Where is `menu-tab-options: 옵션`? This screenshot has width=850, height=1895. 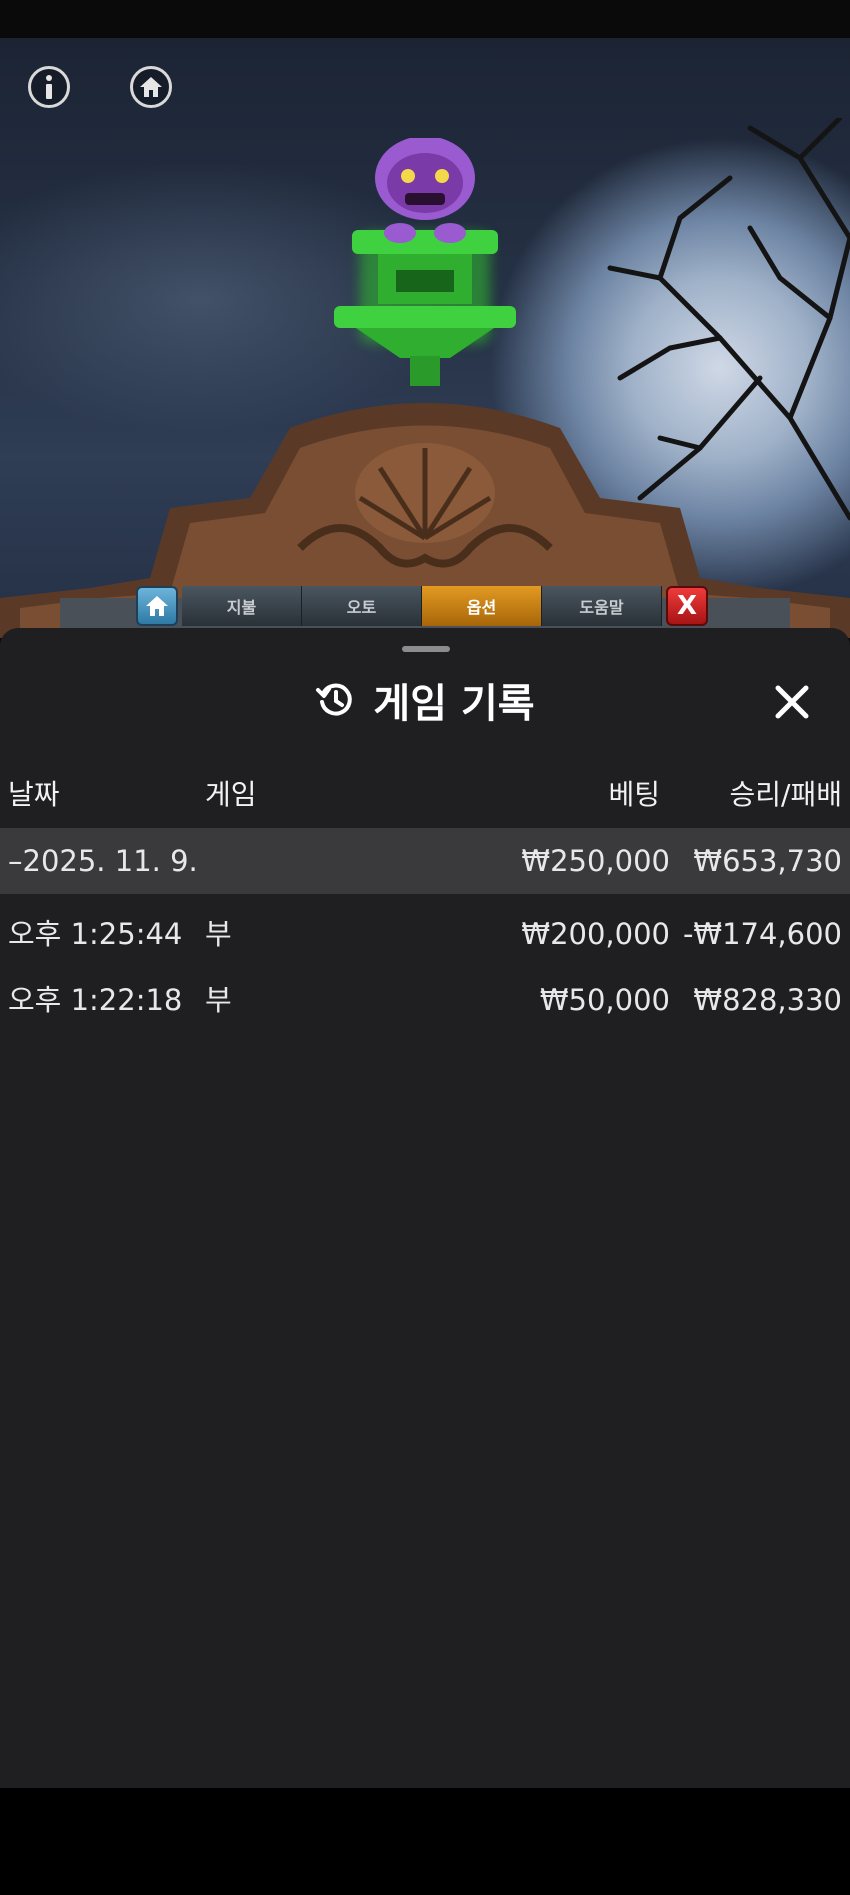
menu-tab-options: 옵션 is located at coordinates (482, 606).